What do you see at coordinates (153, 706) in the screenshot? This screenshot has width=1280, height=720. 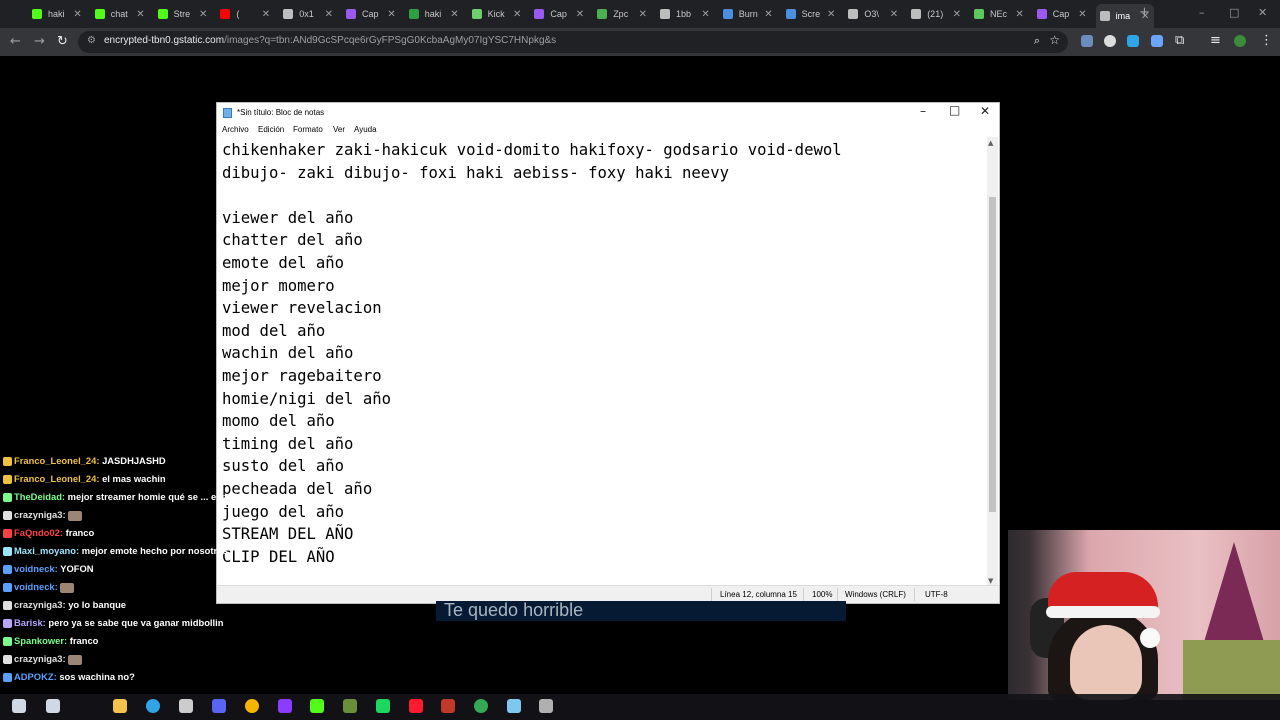 I see `edge-icon` at bounding box center [153, 706].